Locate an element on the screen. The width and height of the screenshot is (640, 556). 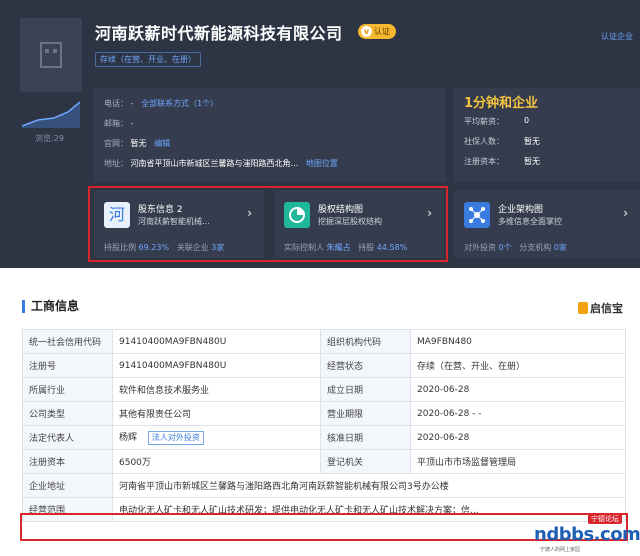
address-row: 地址： 河南省平顶山市新城区兰馨路与滍阳路西北角... 地图位置 is located at coordinates (221, 163).